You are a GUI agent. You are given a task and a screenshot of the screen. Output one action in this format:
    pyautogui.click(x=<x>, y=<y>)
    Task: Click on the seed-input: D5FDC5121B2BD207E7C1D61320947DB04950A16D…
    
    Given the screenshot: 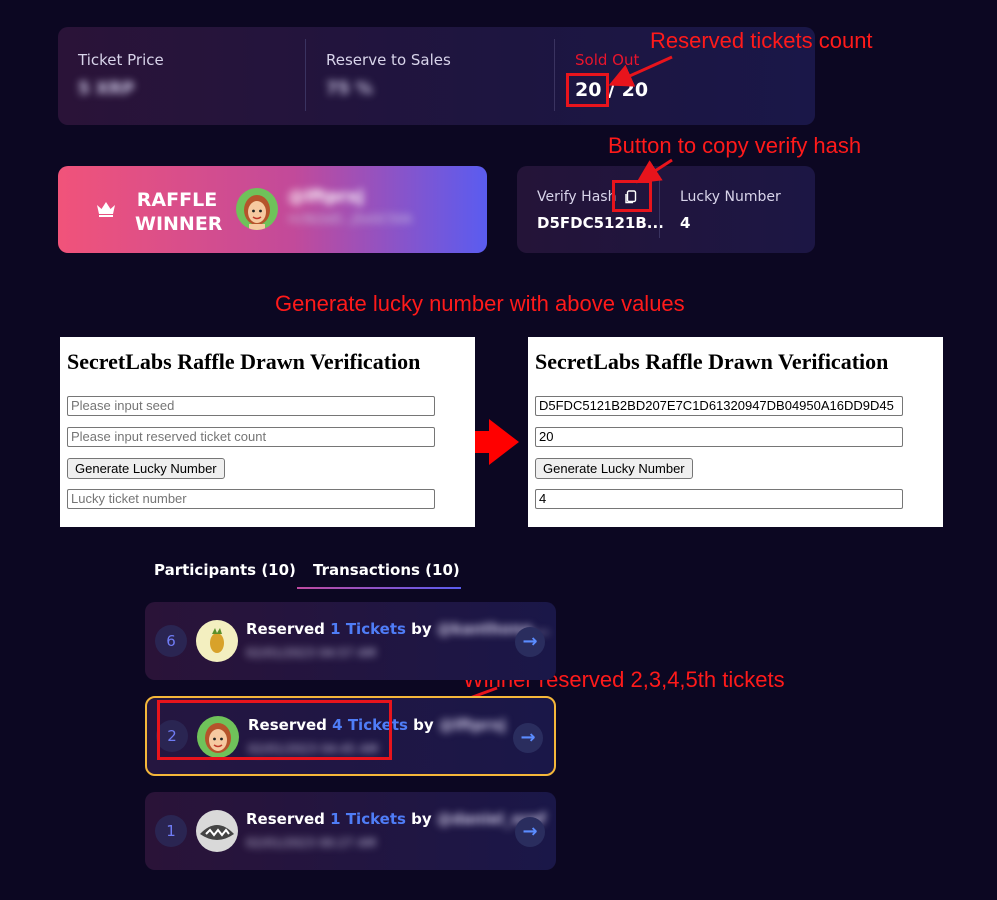 What is the action you would take?
    pyautogui.click(x=719, y=406)
    